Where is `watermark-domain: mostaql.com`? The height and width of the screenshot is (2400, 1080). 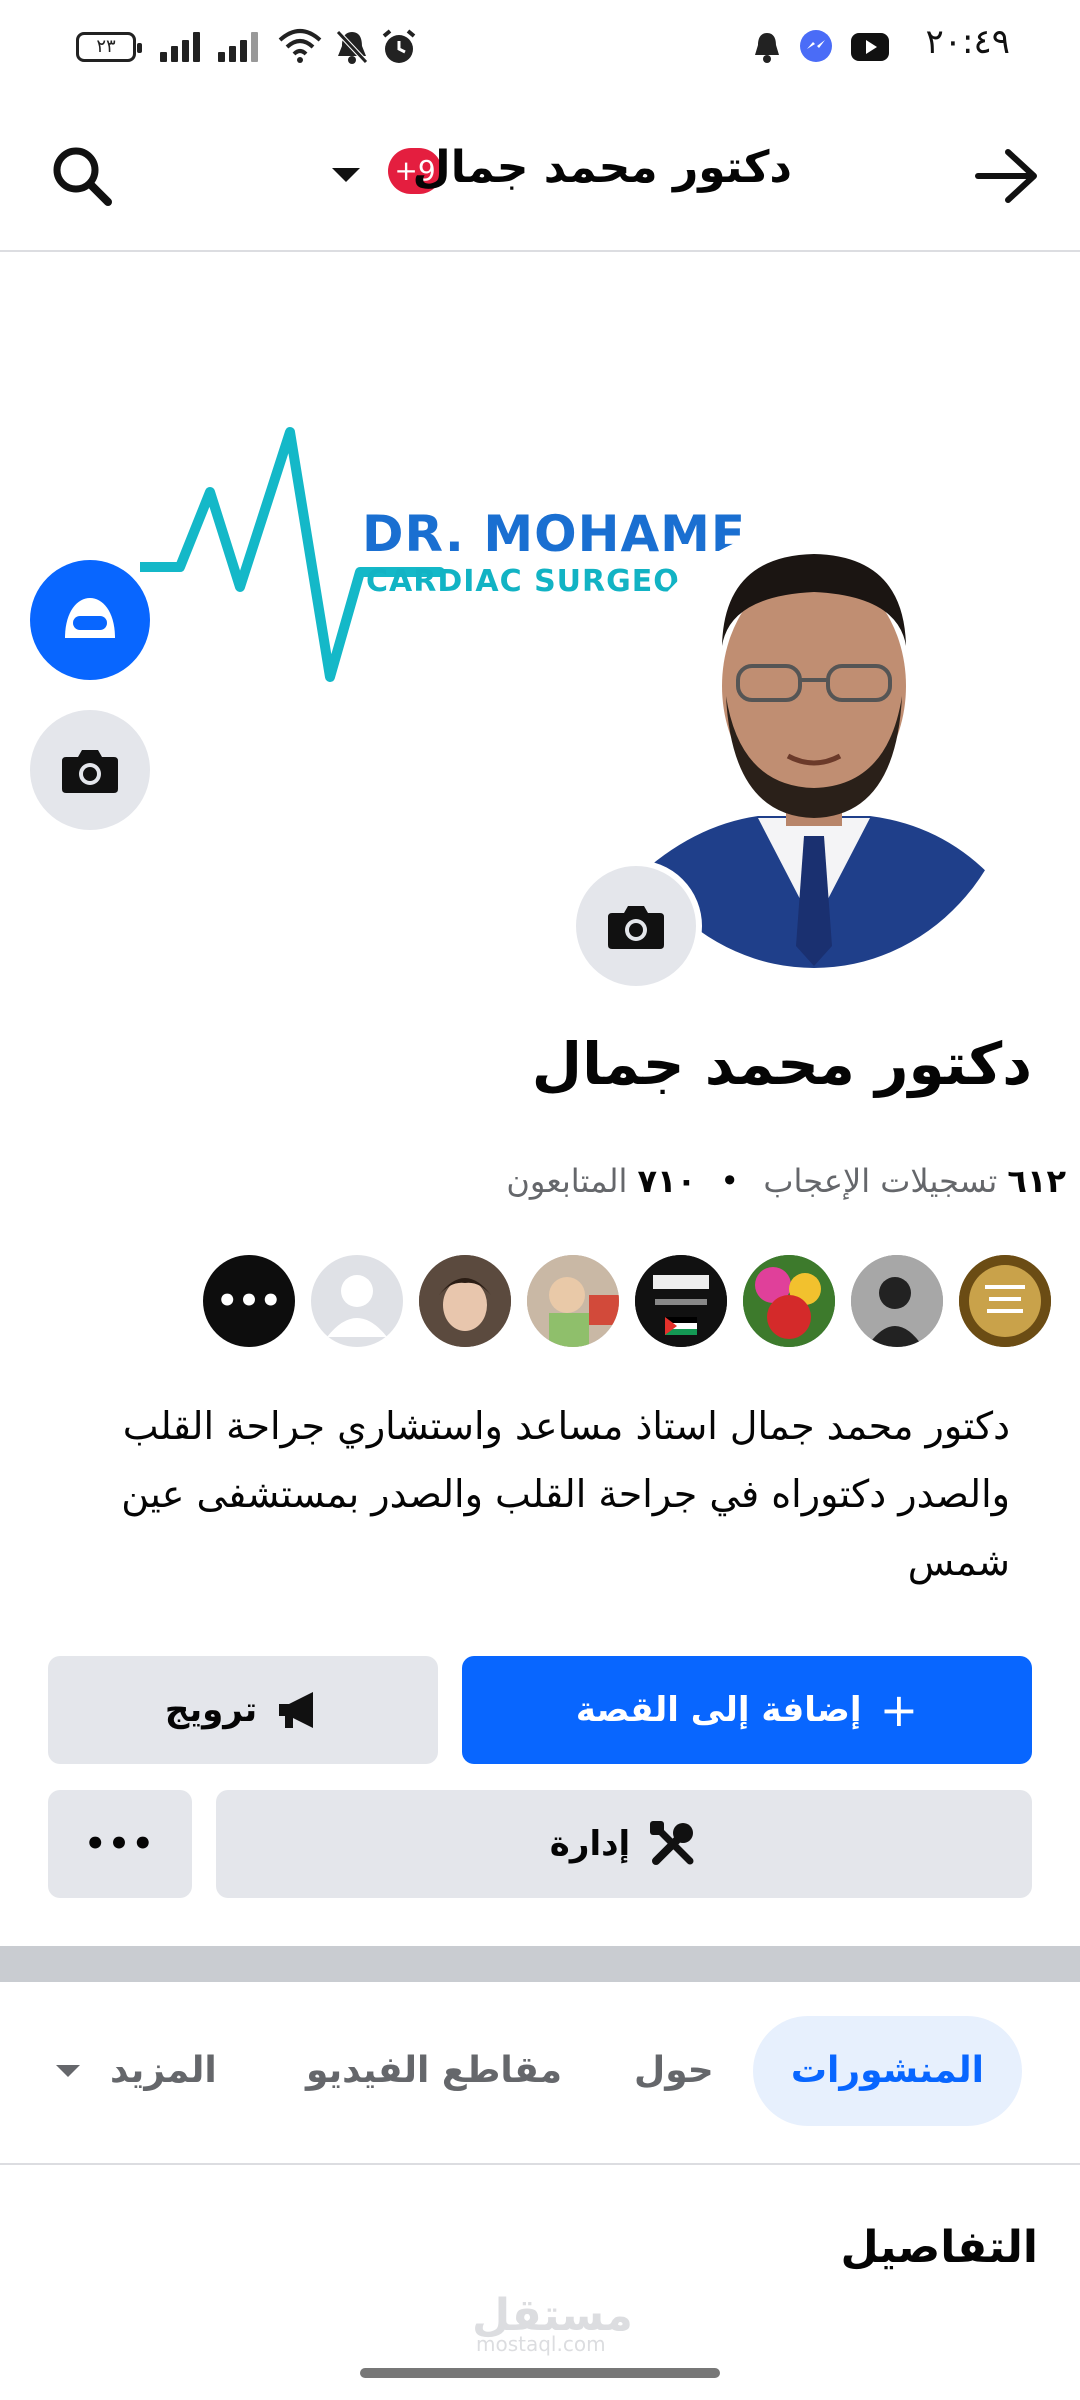
watermark-domain: mostaql.com is located at coordinates (541, 2344).